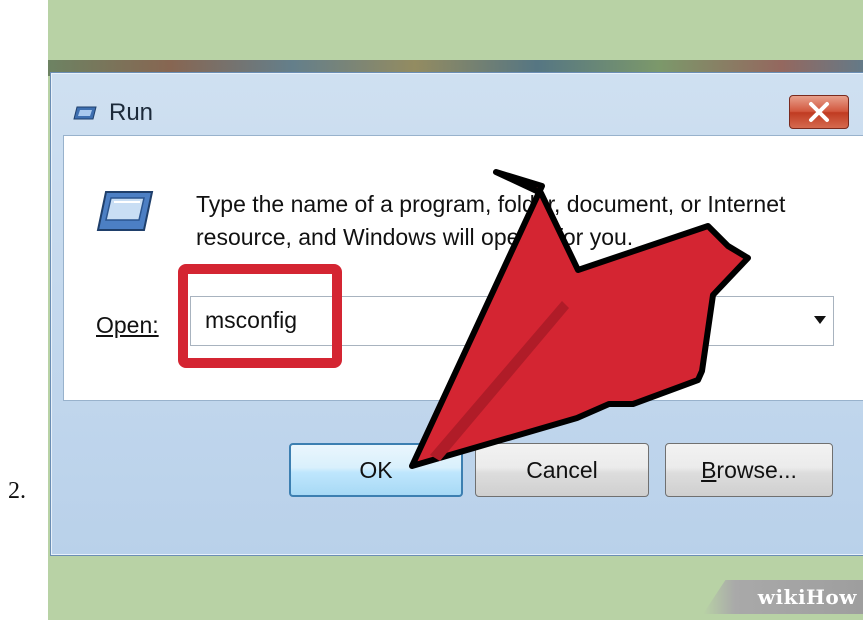 This screenshot has height=620, width=863. I want to click on run-icon, so click(85, 113).